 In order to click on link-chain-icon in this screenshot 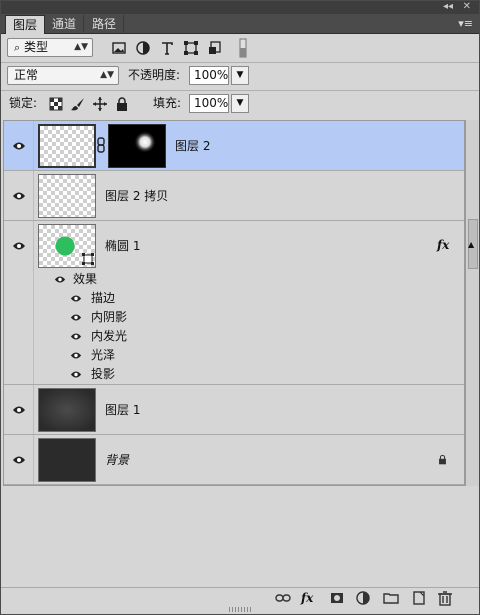, I will do `click(101, 145)`.